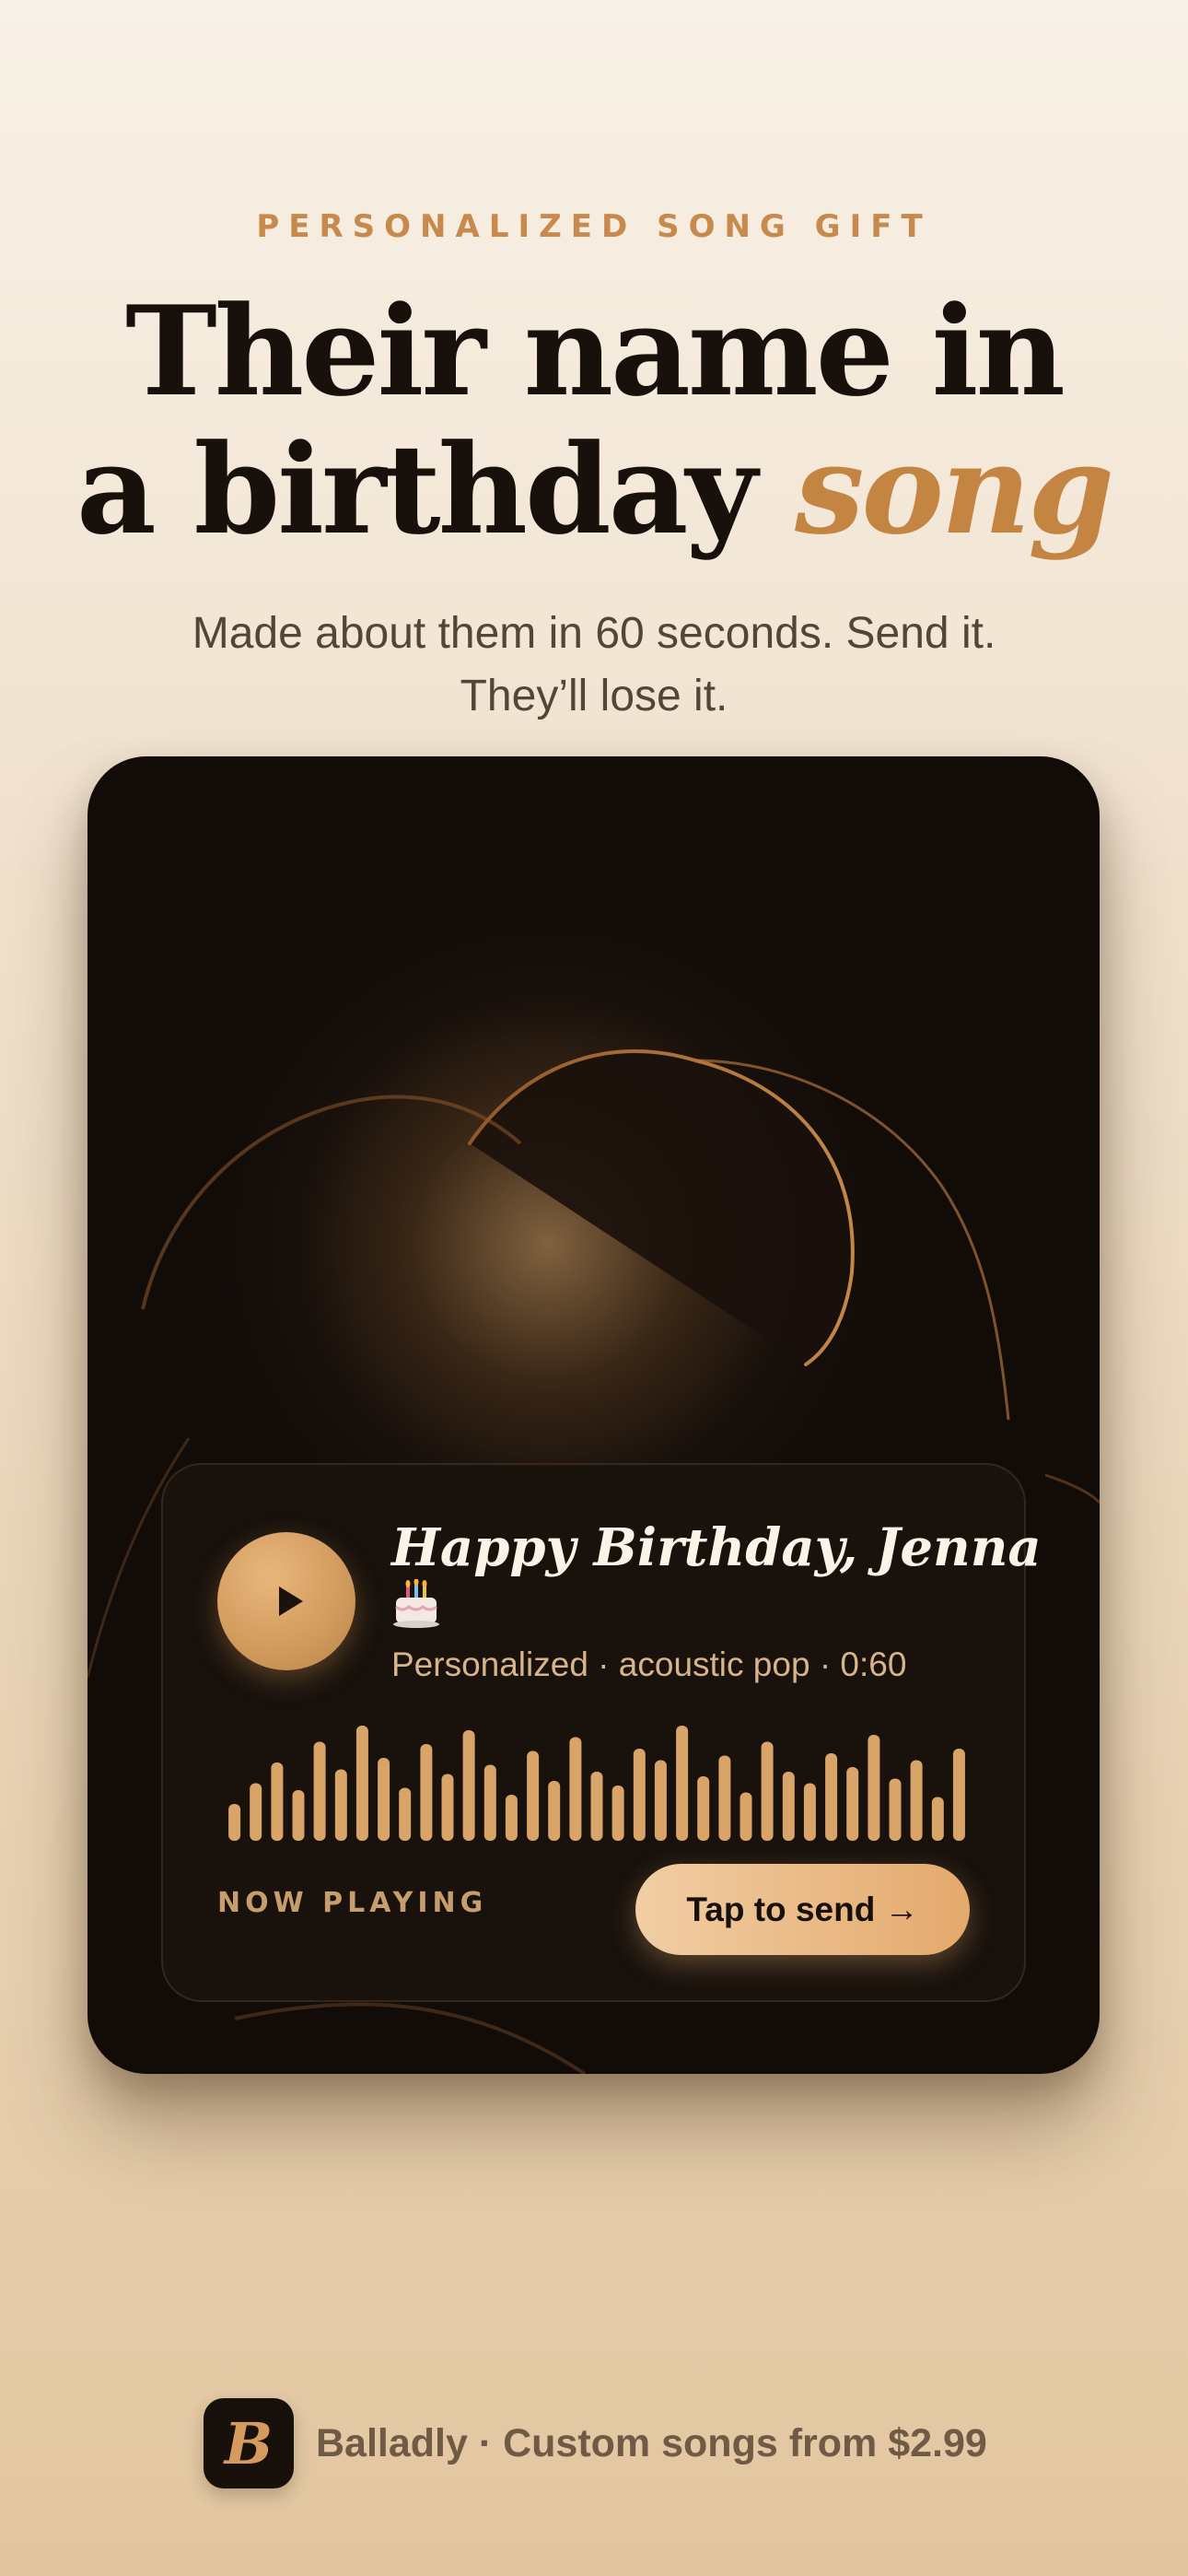 The height and width of the screenshot is (2576, 1188). I want to click on audio-waveform, so click(596, 1783).